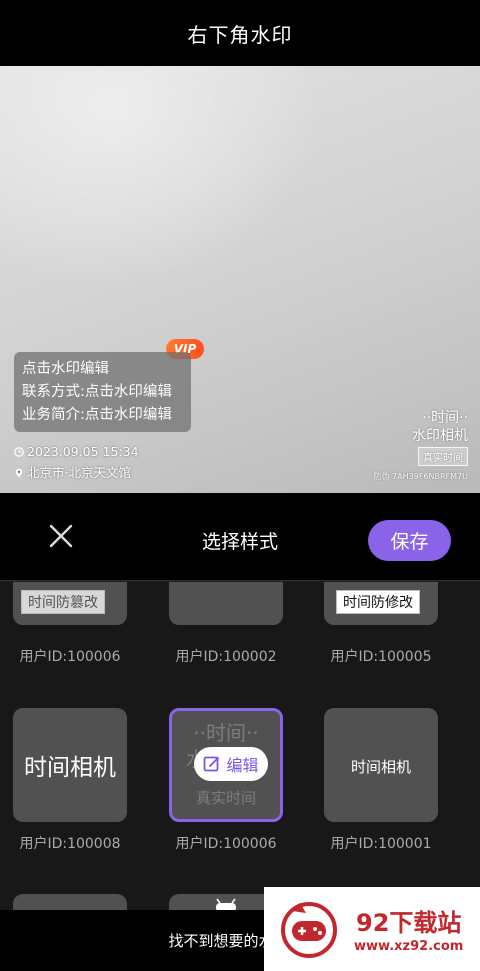 The height and width of the screenshot is (971, 480). I want to click on style-user-id: 用户ID:100002, so click(226, 657).